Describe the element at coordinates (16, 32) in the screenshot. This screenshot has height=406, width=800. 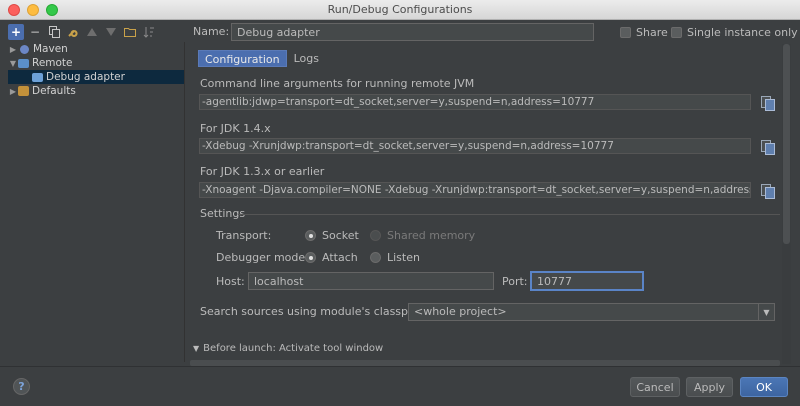
I see `add-config-button: +` at that location.